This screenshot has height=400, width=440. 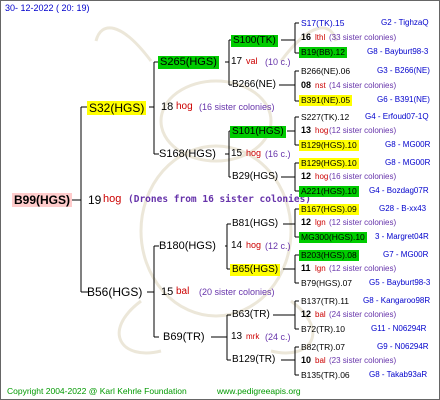 I want to click on gen3-queen-6: B63(TR), so click(x=251, y=315).